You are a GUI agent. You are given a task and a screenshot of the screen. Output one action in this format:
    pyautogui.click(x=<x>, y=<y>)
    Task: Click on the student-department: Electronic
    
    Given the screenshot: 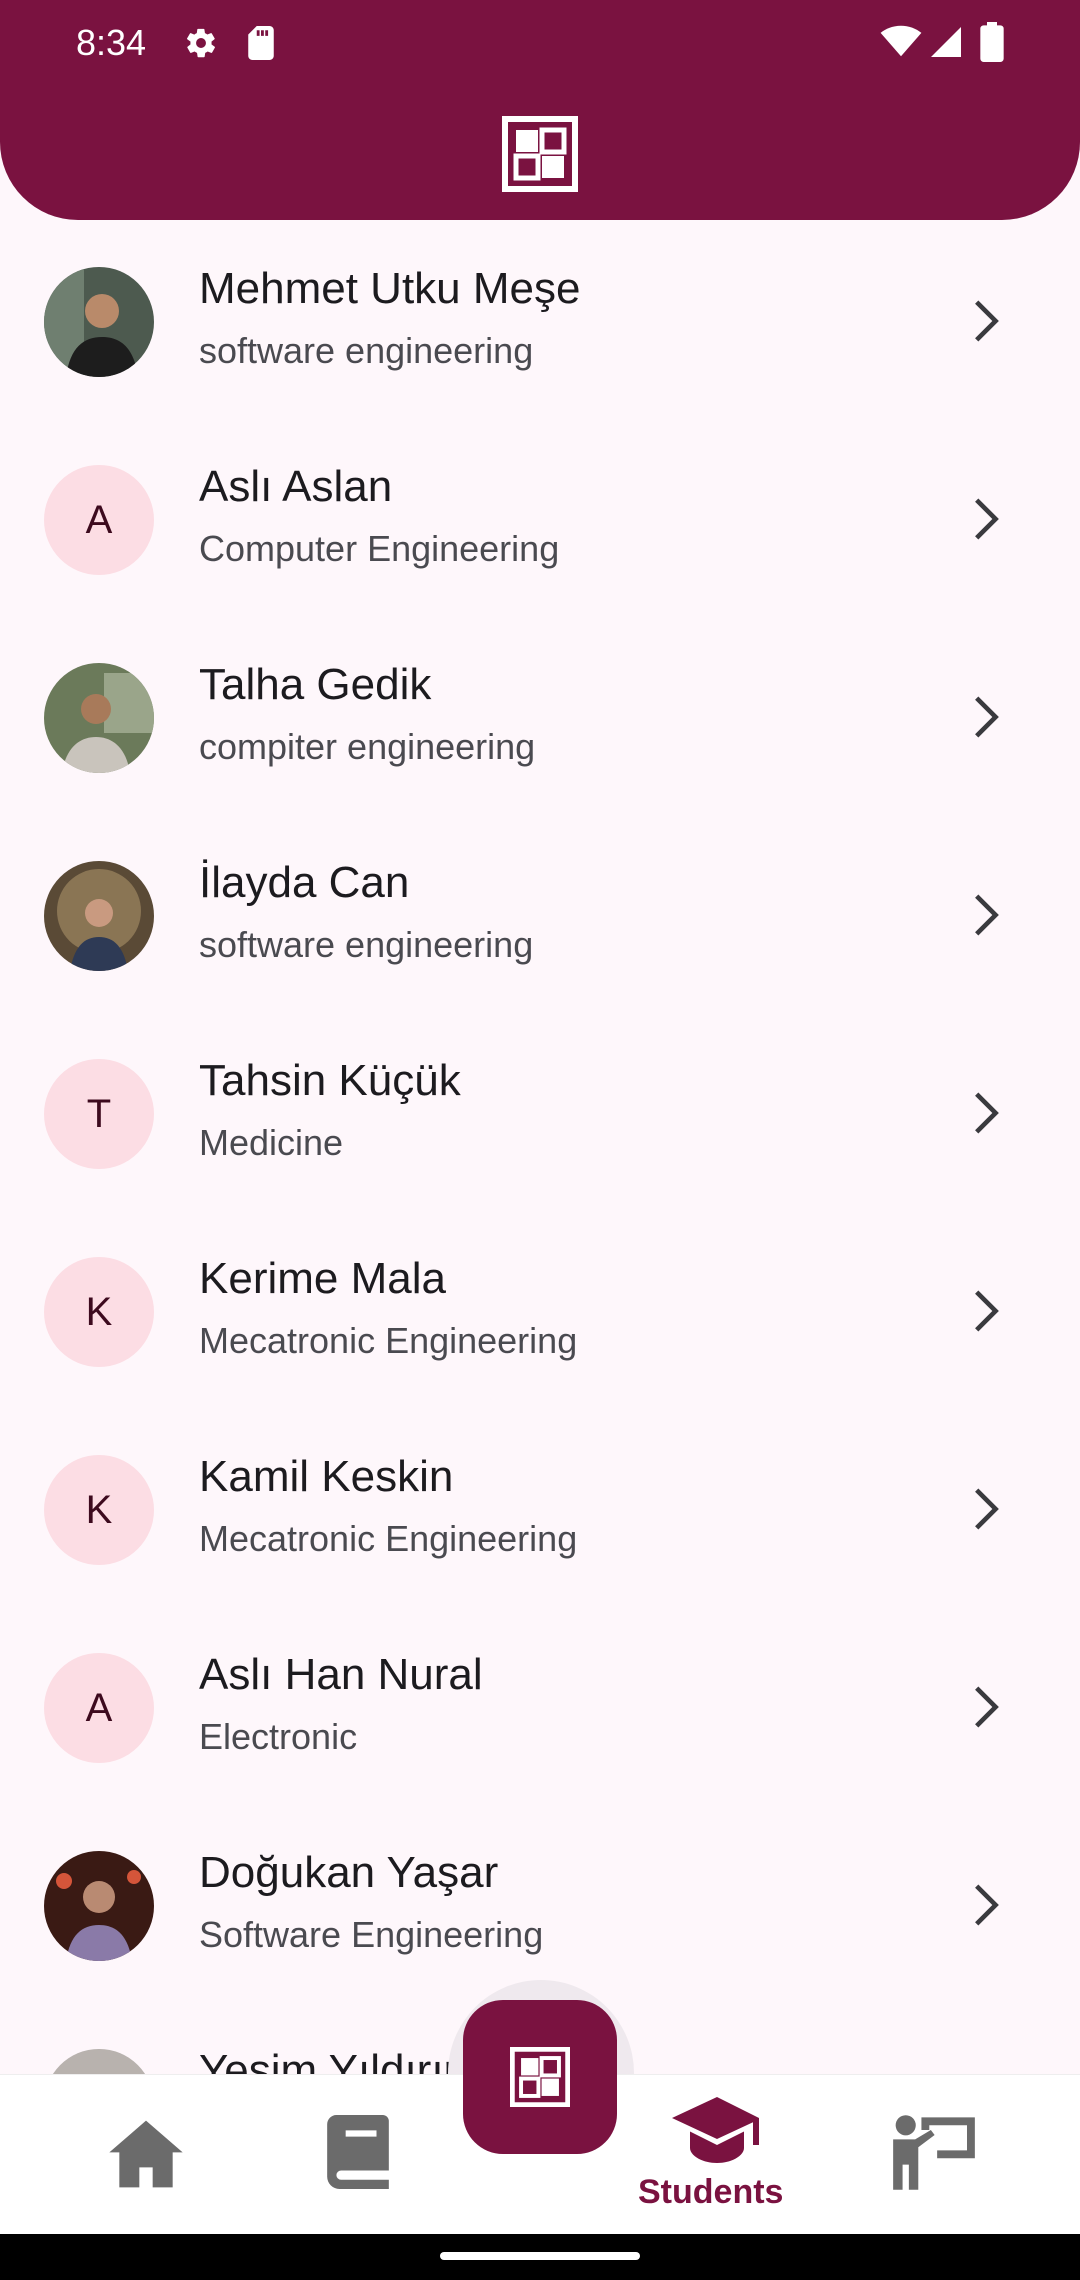 What is the action you would take?
    pyautogui.click(x=278, y=1736)
    